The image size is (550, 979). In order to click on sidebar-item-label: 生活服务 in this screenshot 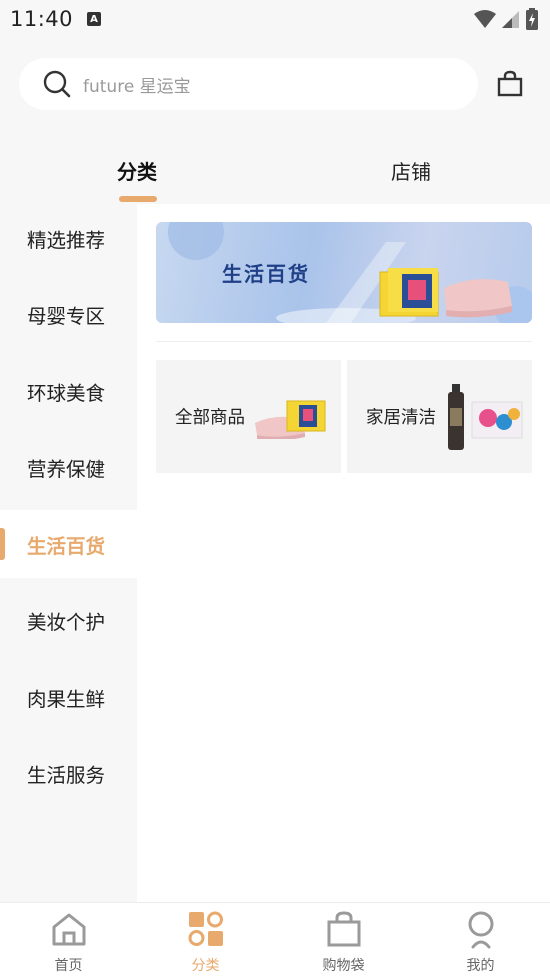, I will do `click(66, 775)`.